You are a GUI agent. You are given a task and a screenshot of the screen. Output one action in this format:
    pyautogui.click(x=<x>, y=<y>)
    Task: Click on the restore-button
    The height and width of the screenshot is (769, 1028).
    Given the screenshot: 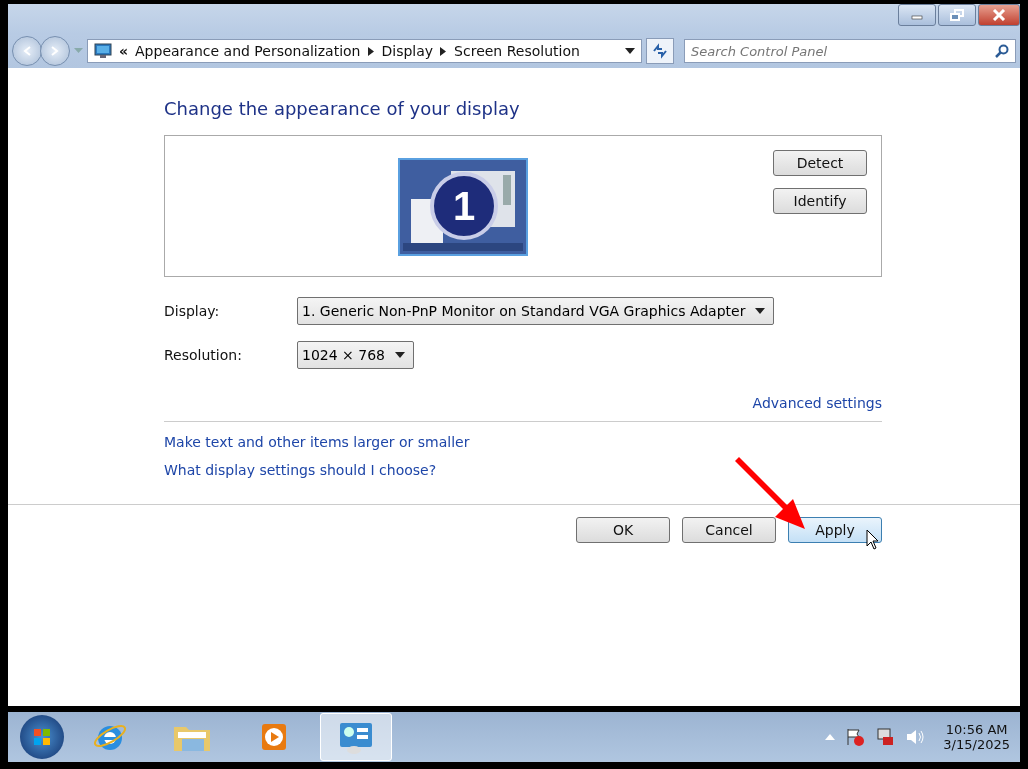 What is the action you would take?
    pyautogui.click(x=957, y=15)
    